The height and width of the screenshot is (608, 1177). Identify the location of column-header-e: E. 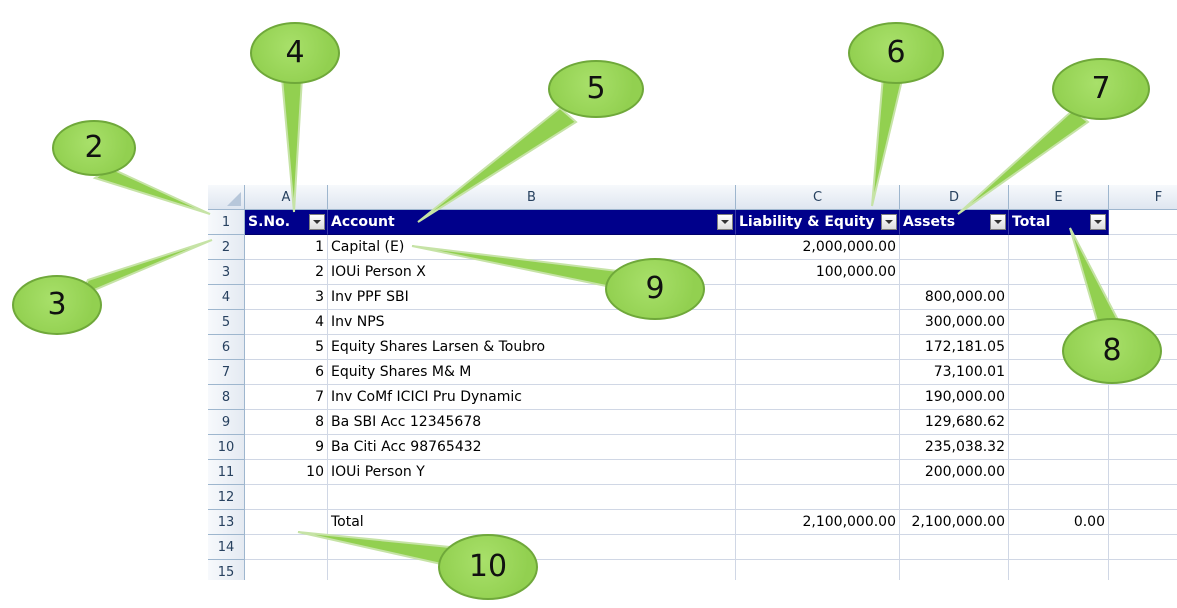
(1059, 197).